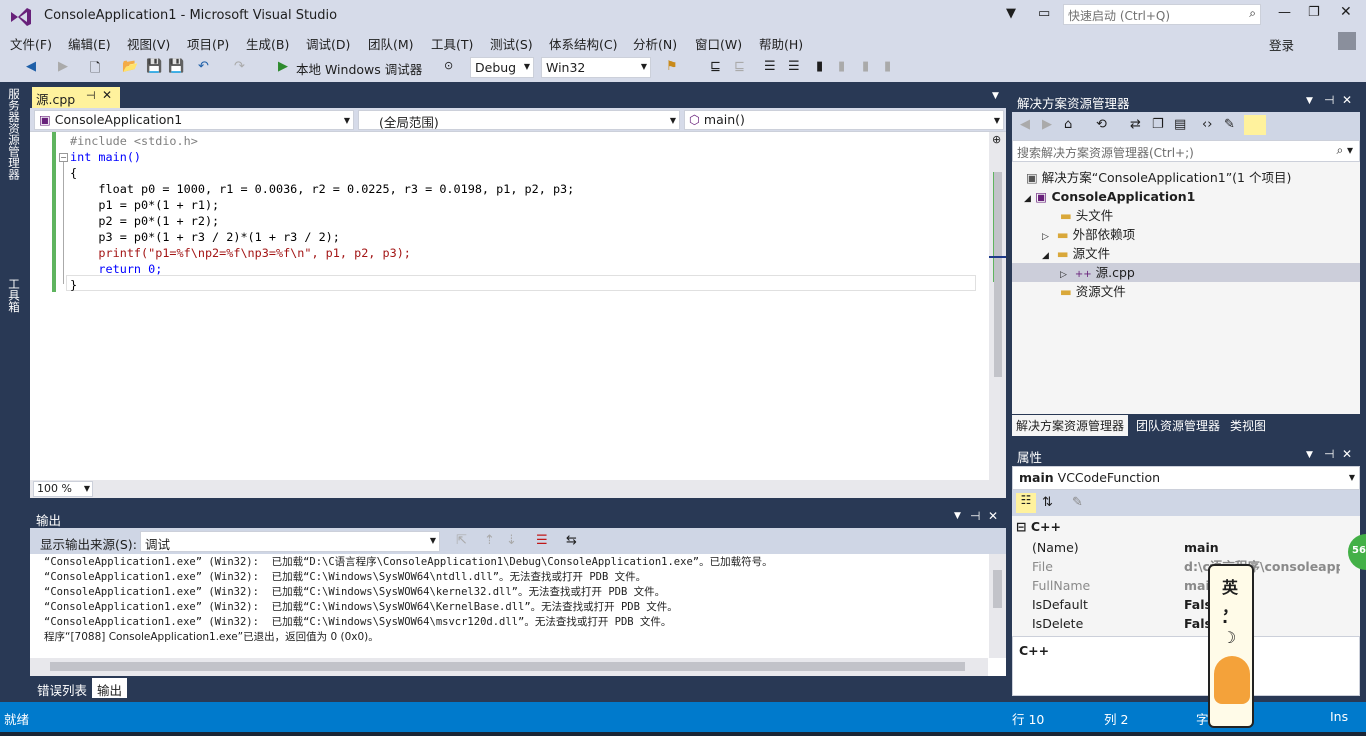 The height and width of the screenshot is (736, 1366). Describe the element at coordinates (461, 540) in the screenshot. I see `goto-source-icon: ⇱` at that location.